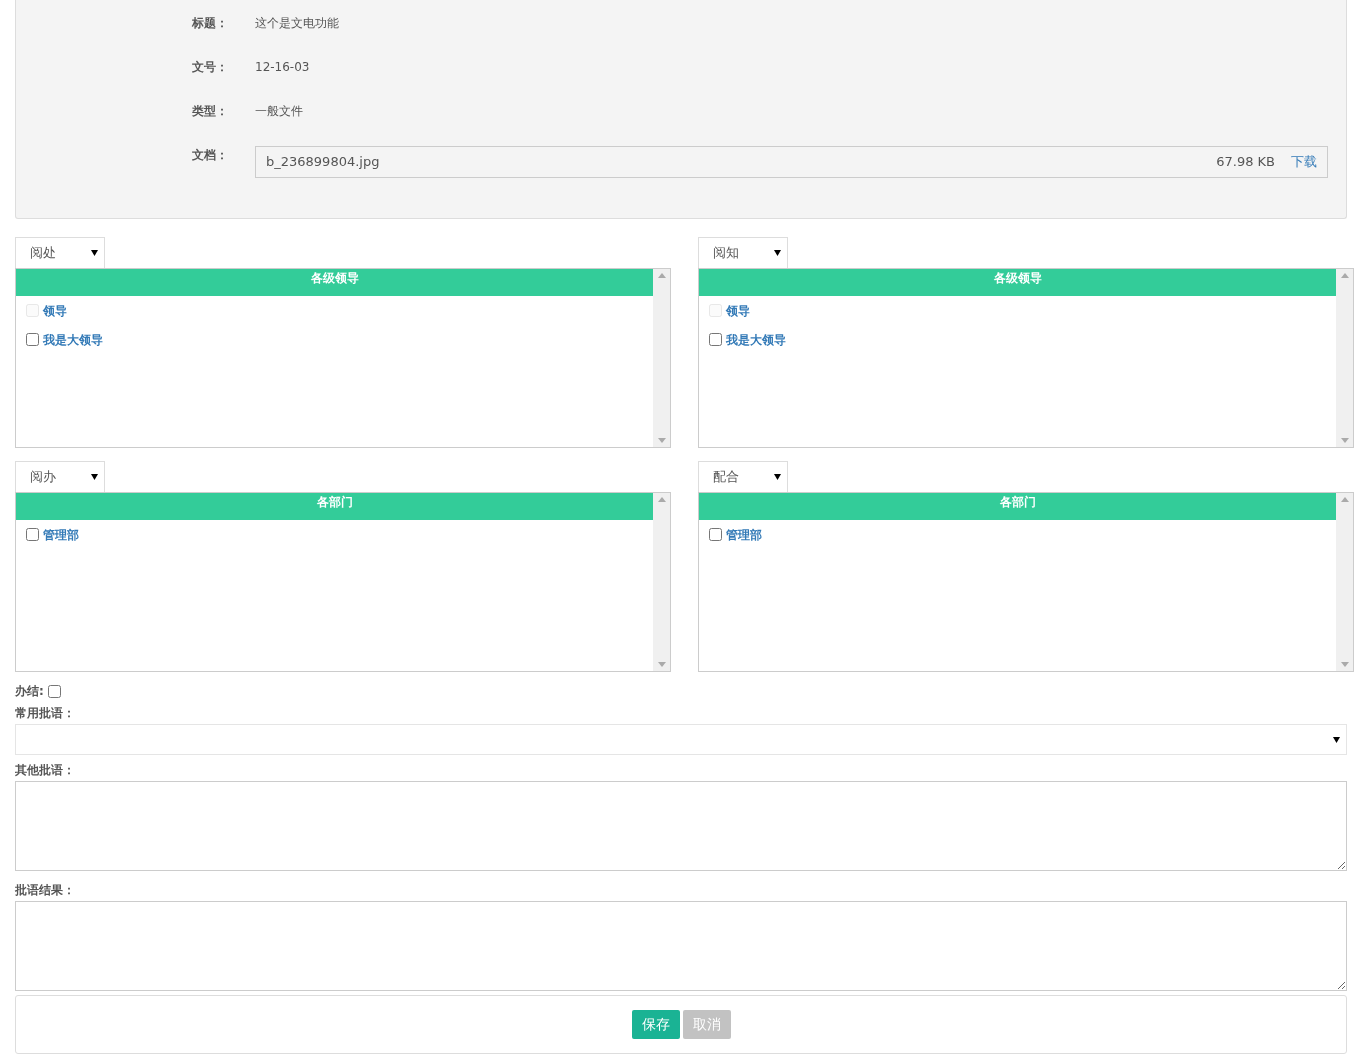 The height and width of the screenshot is (1058, 1361). Describe the element at coordinates (323, 162) in the screenshot. I see `file-name: b_236899804.jpg` at that location.